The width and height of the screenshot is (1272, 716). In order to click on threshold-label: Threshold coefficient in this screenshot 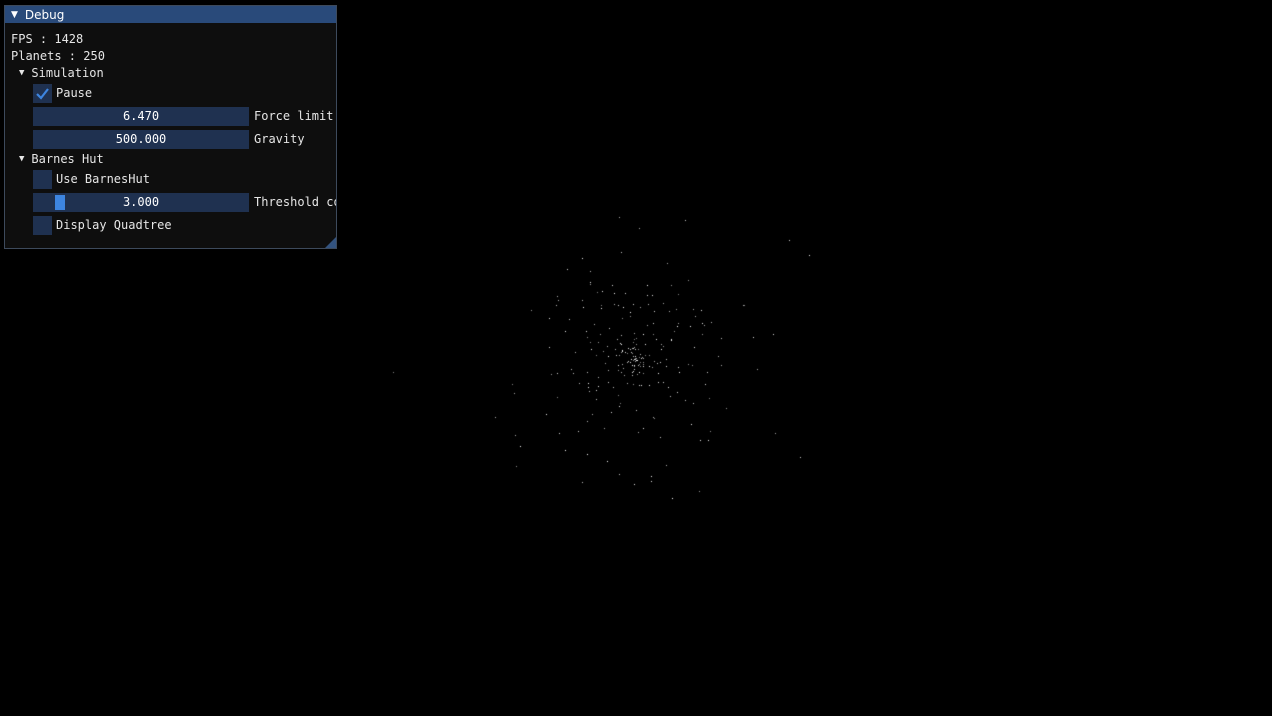, I will do `click(295, 202)`.